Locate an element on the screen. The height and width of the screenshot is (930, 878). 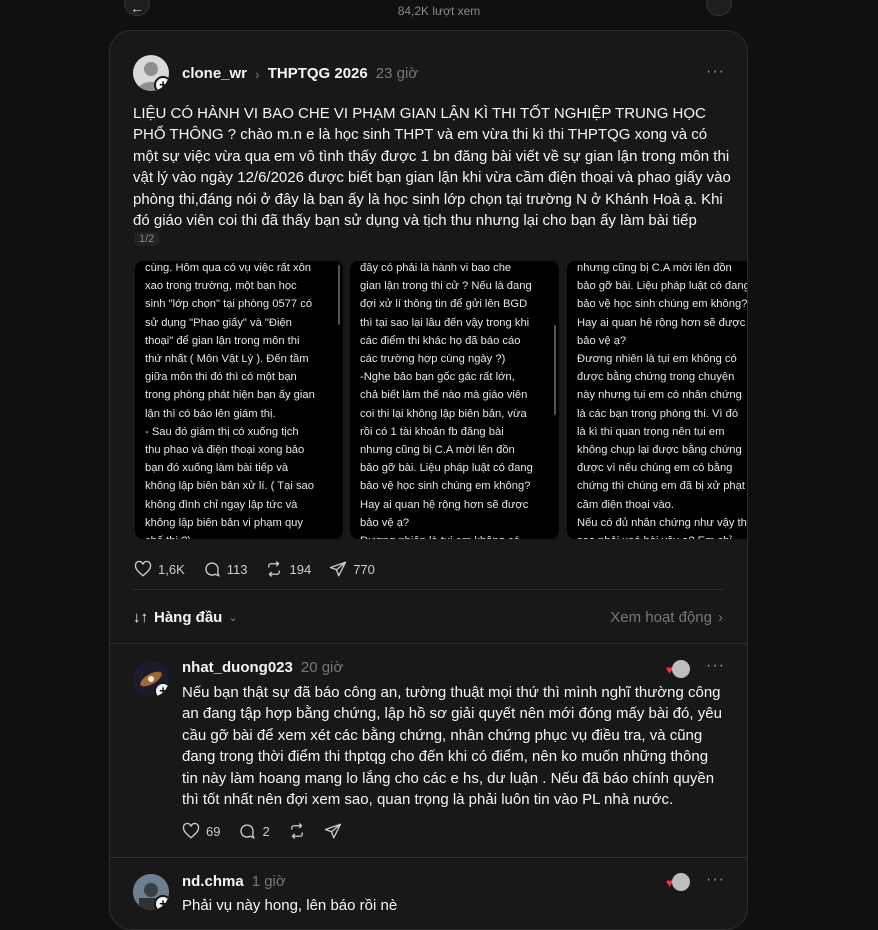
image-text-line: Hay ai quan hệ rộng hơn sẽ được is located at coordinates (661, 322).